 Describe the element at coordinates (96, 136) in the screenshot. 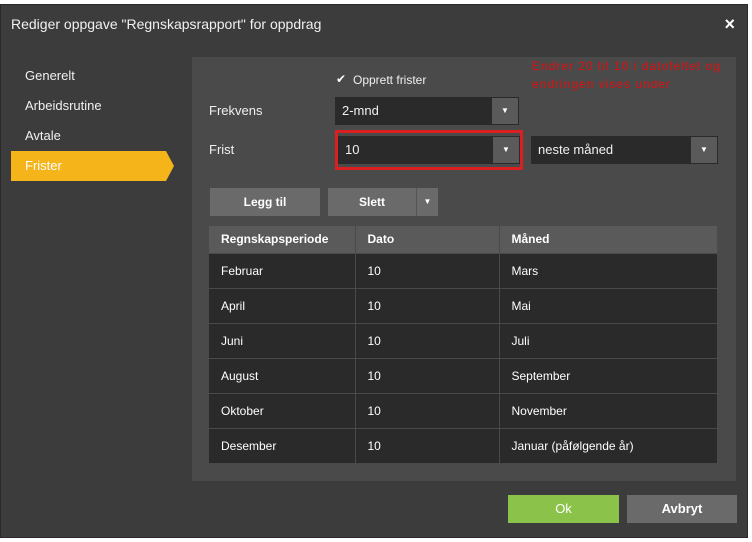

I see `nav-item-avtale: Avtale` at that location.